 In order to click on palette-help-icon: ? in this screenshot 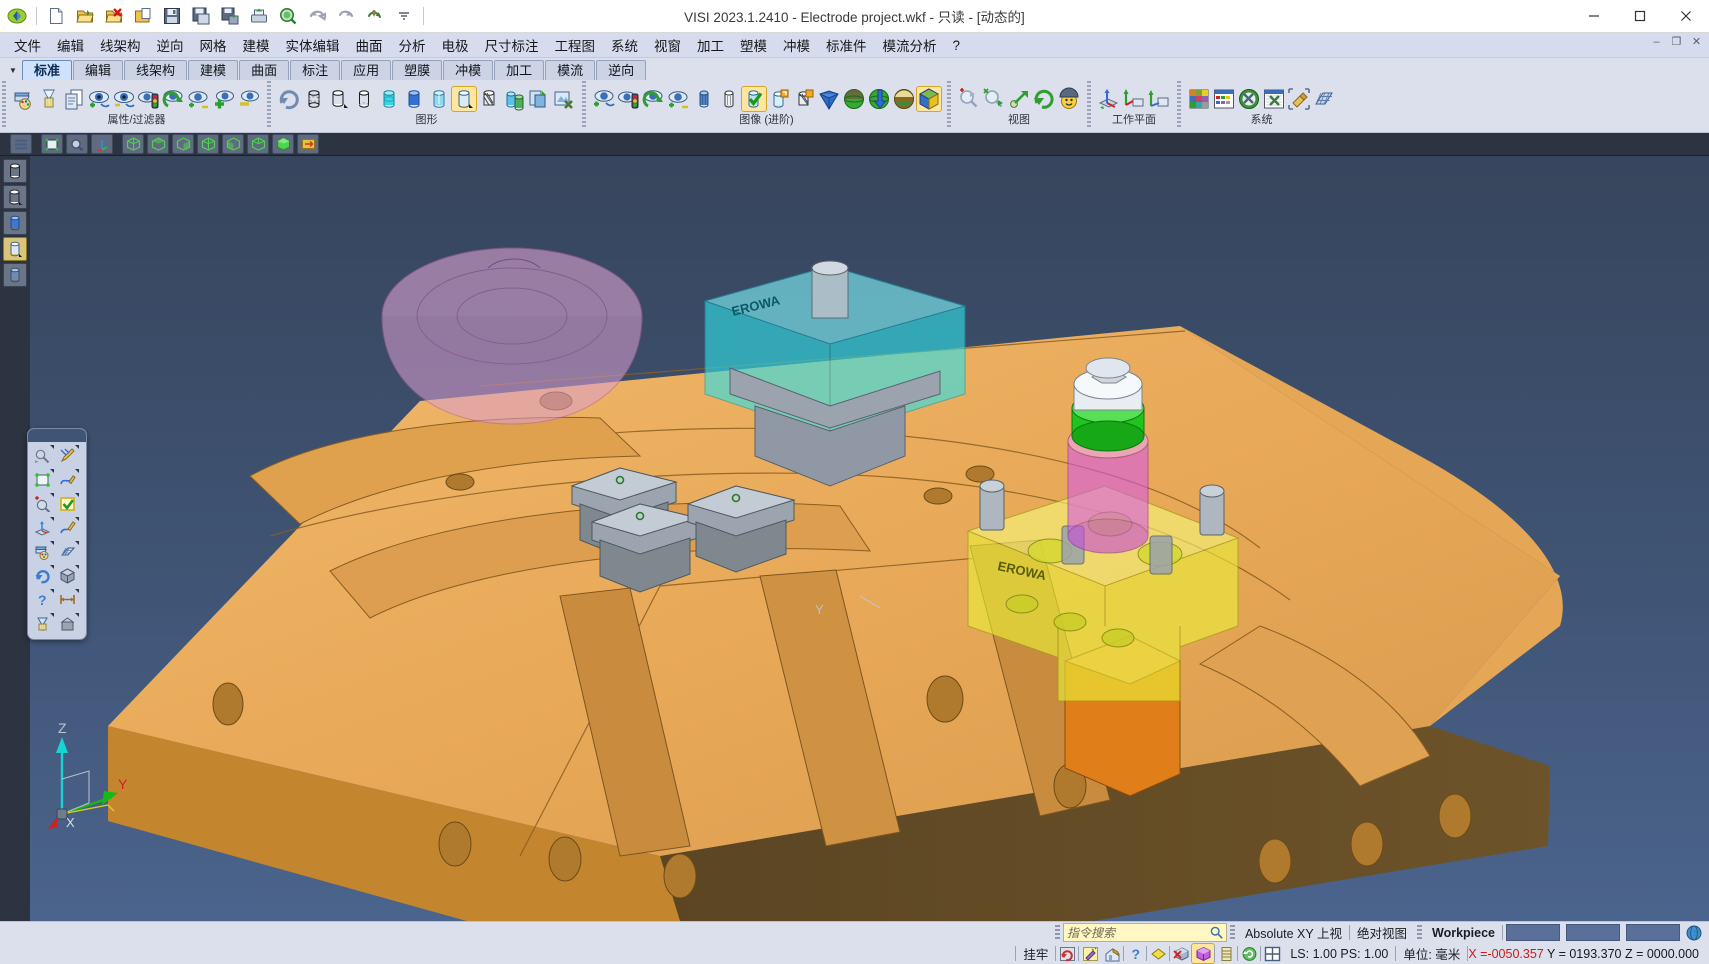, I will do `click(42, 600)`.